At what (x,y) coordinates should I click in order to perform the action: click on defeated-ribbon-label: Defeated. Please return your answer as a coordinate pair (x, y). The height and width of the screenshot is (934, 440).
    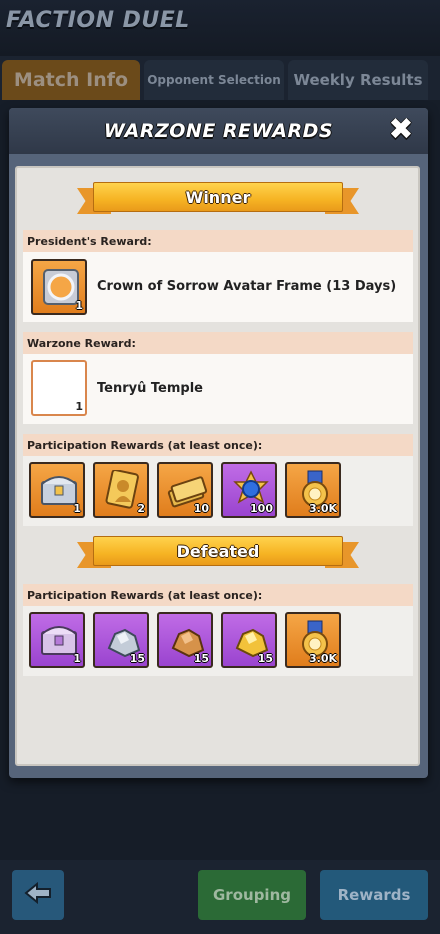
    Looking at the image, I should click on (218, 551).